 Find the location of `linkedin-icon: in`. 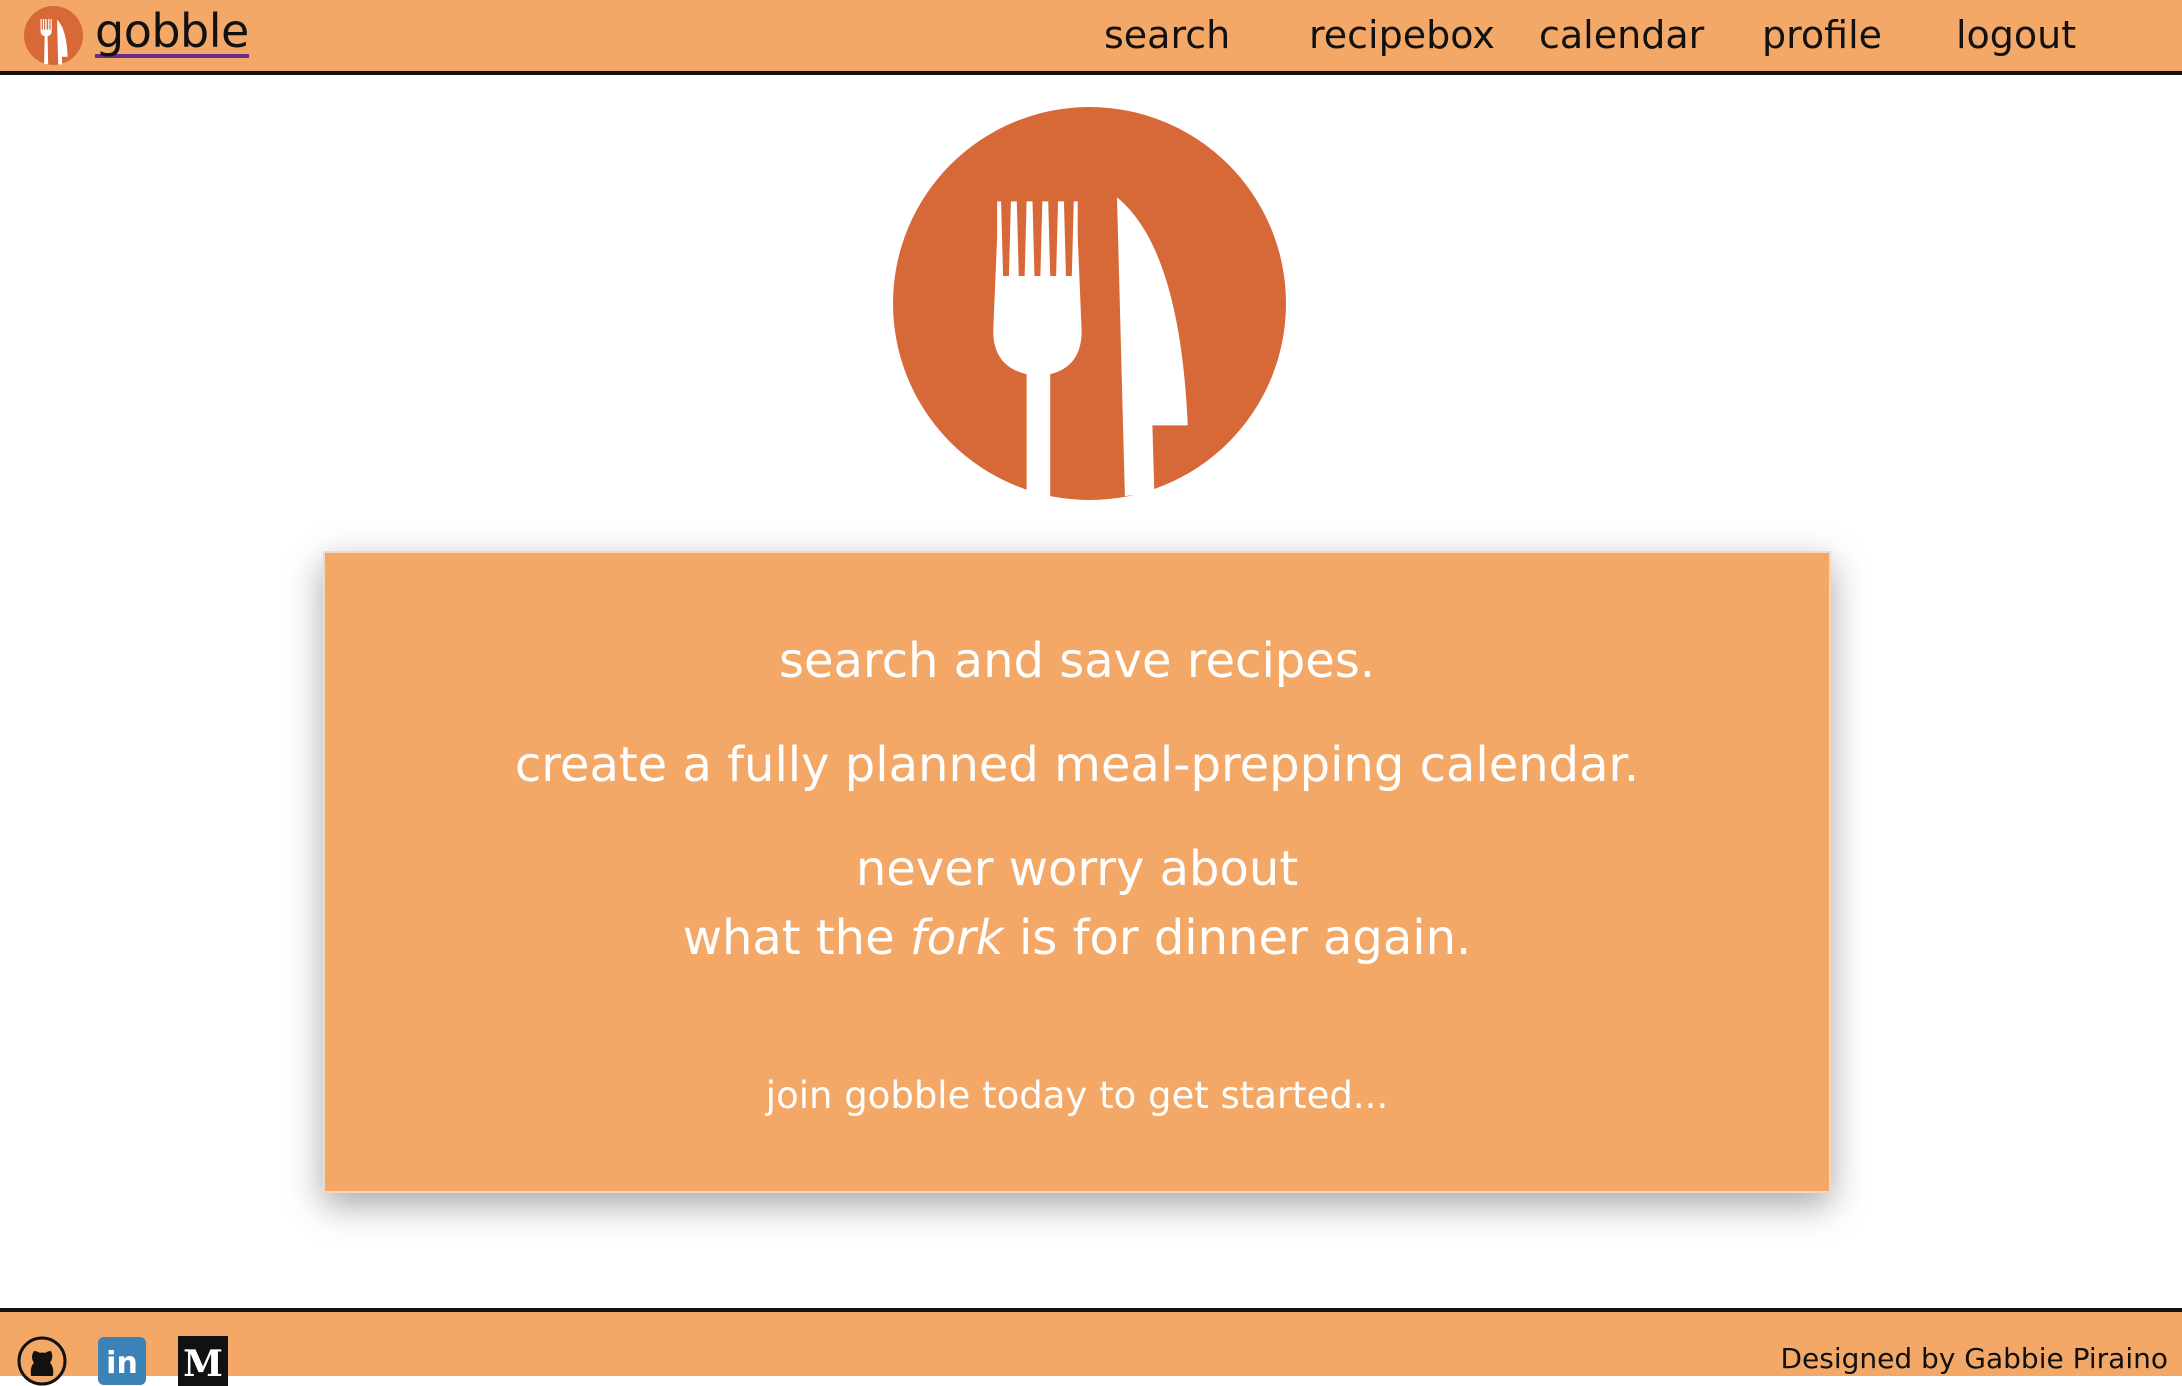

linkedin-icon: in is located at coordinates (122, 1361).